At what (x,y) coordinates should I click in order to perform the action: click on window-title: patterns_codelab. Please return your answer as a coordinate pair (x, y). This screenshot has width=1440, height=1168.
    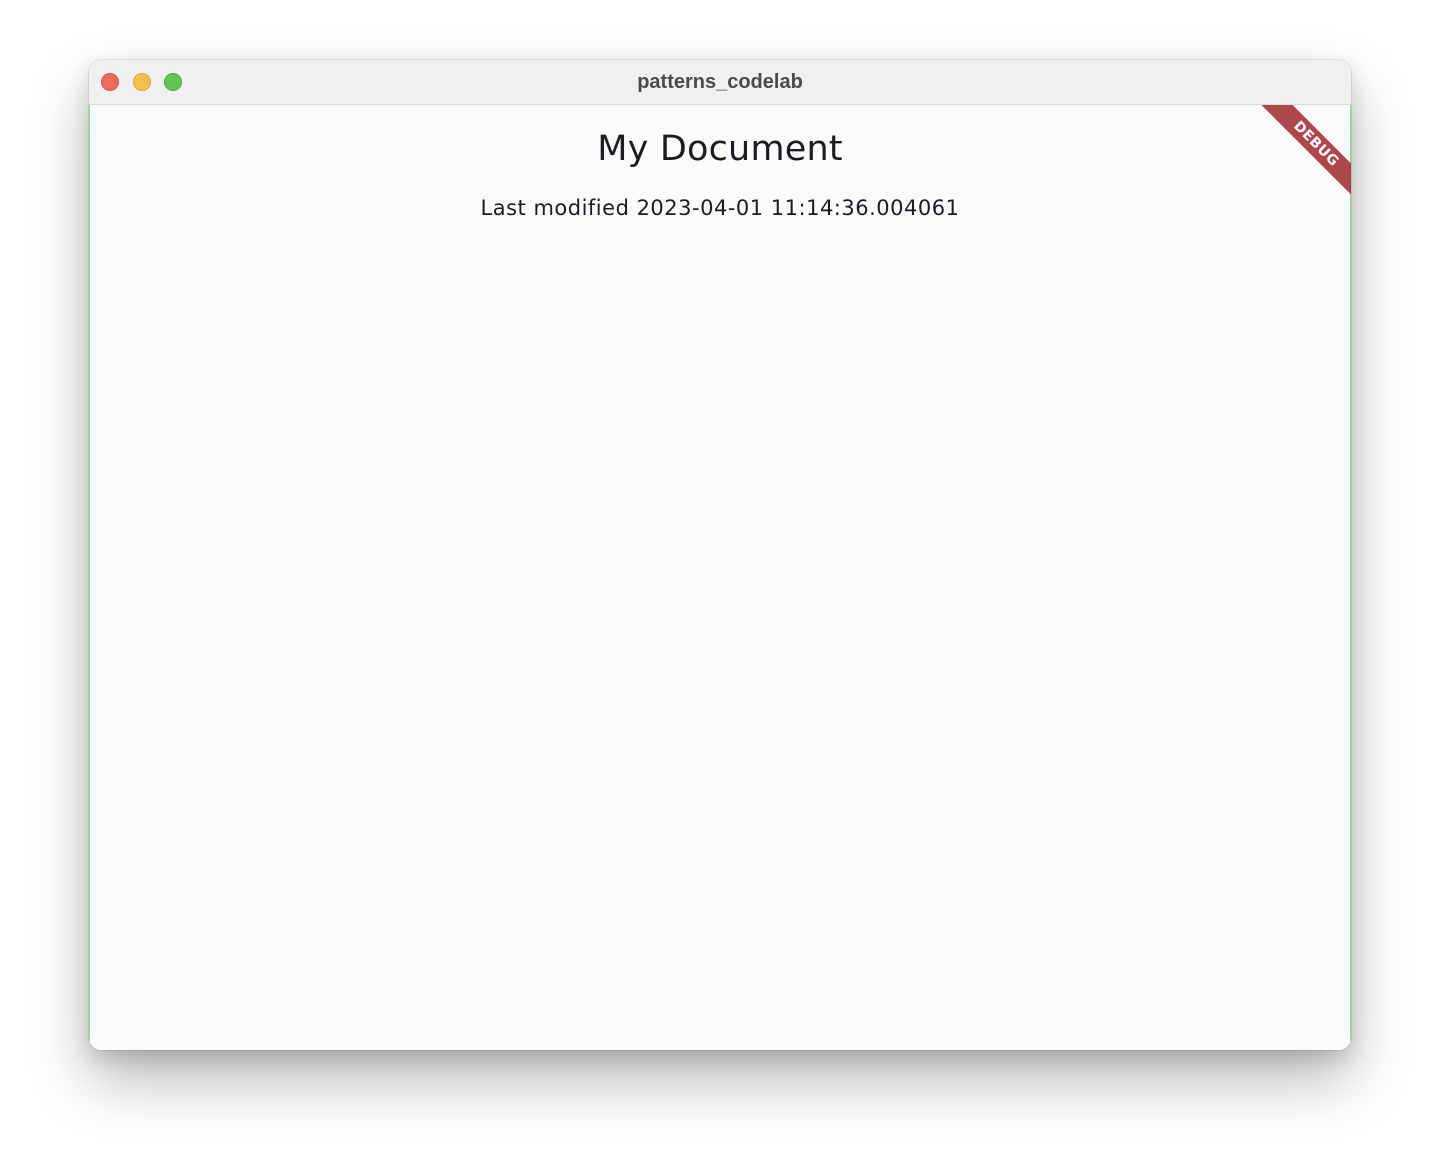
    Looking at the image, I should click on (720, 82).